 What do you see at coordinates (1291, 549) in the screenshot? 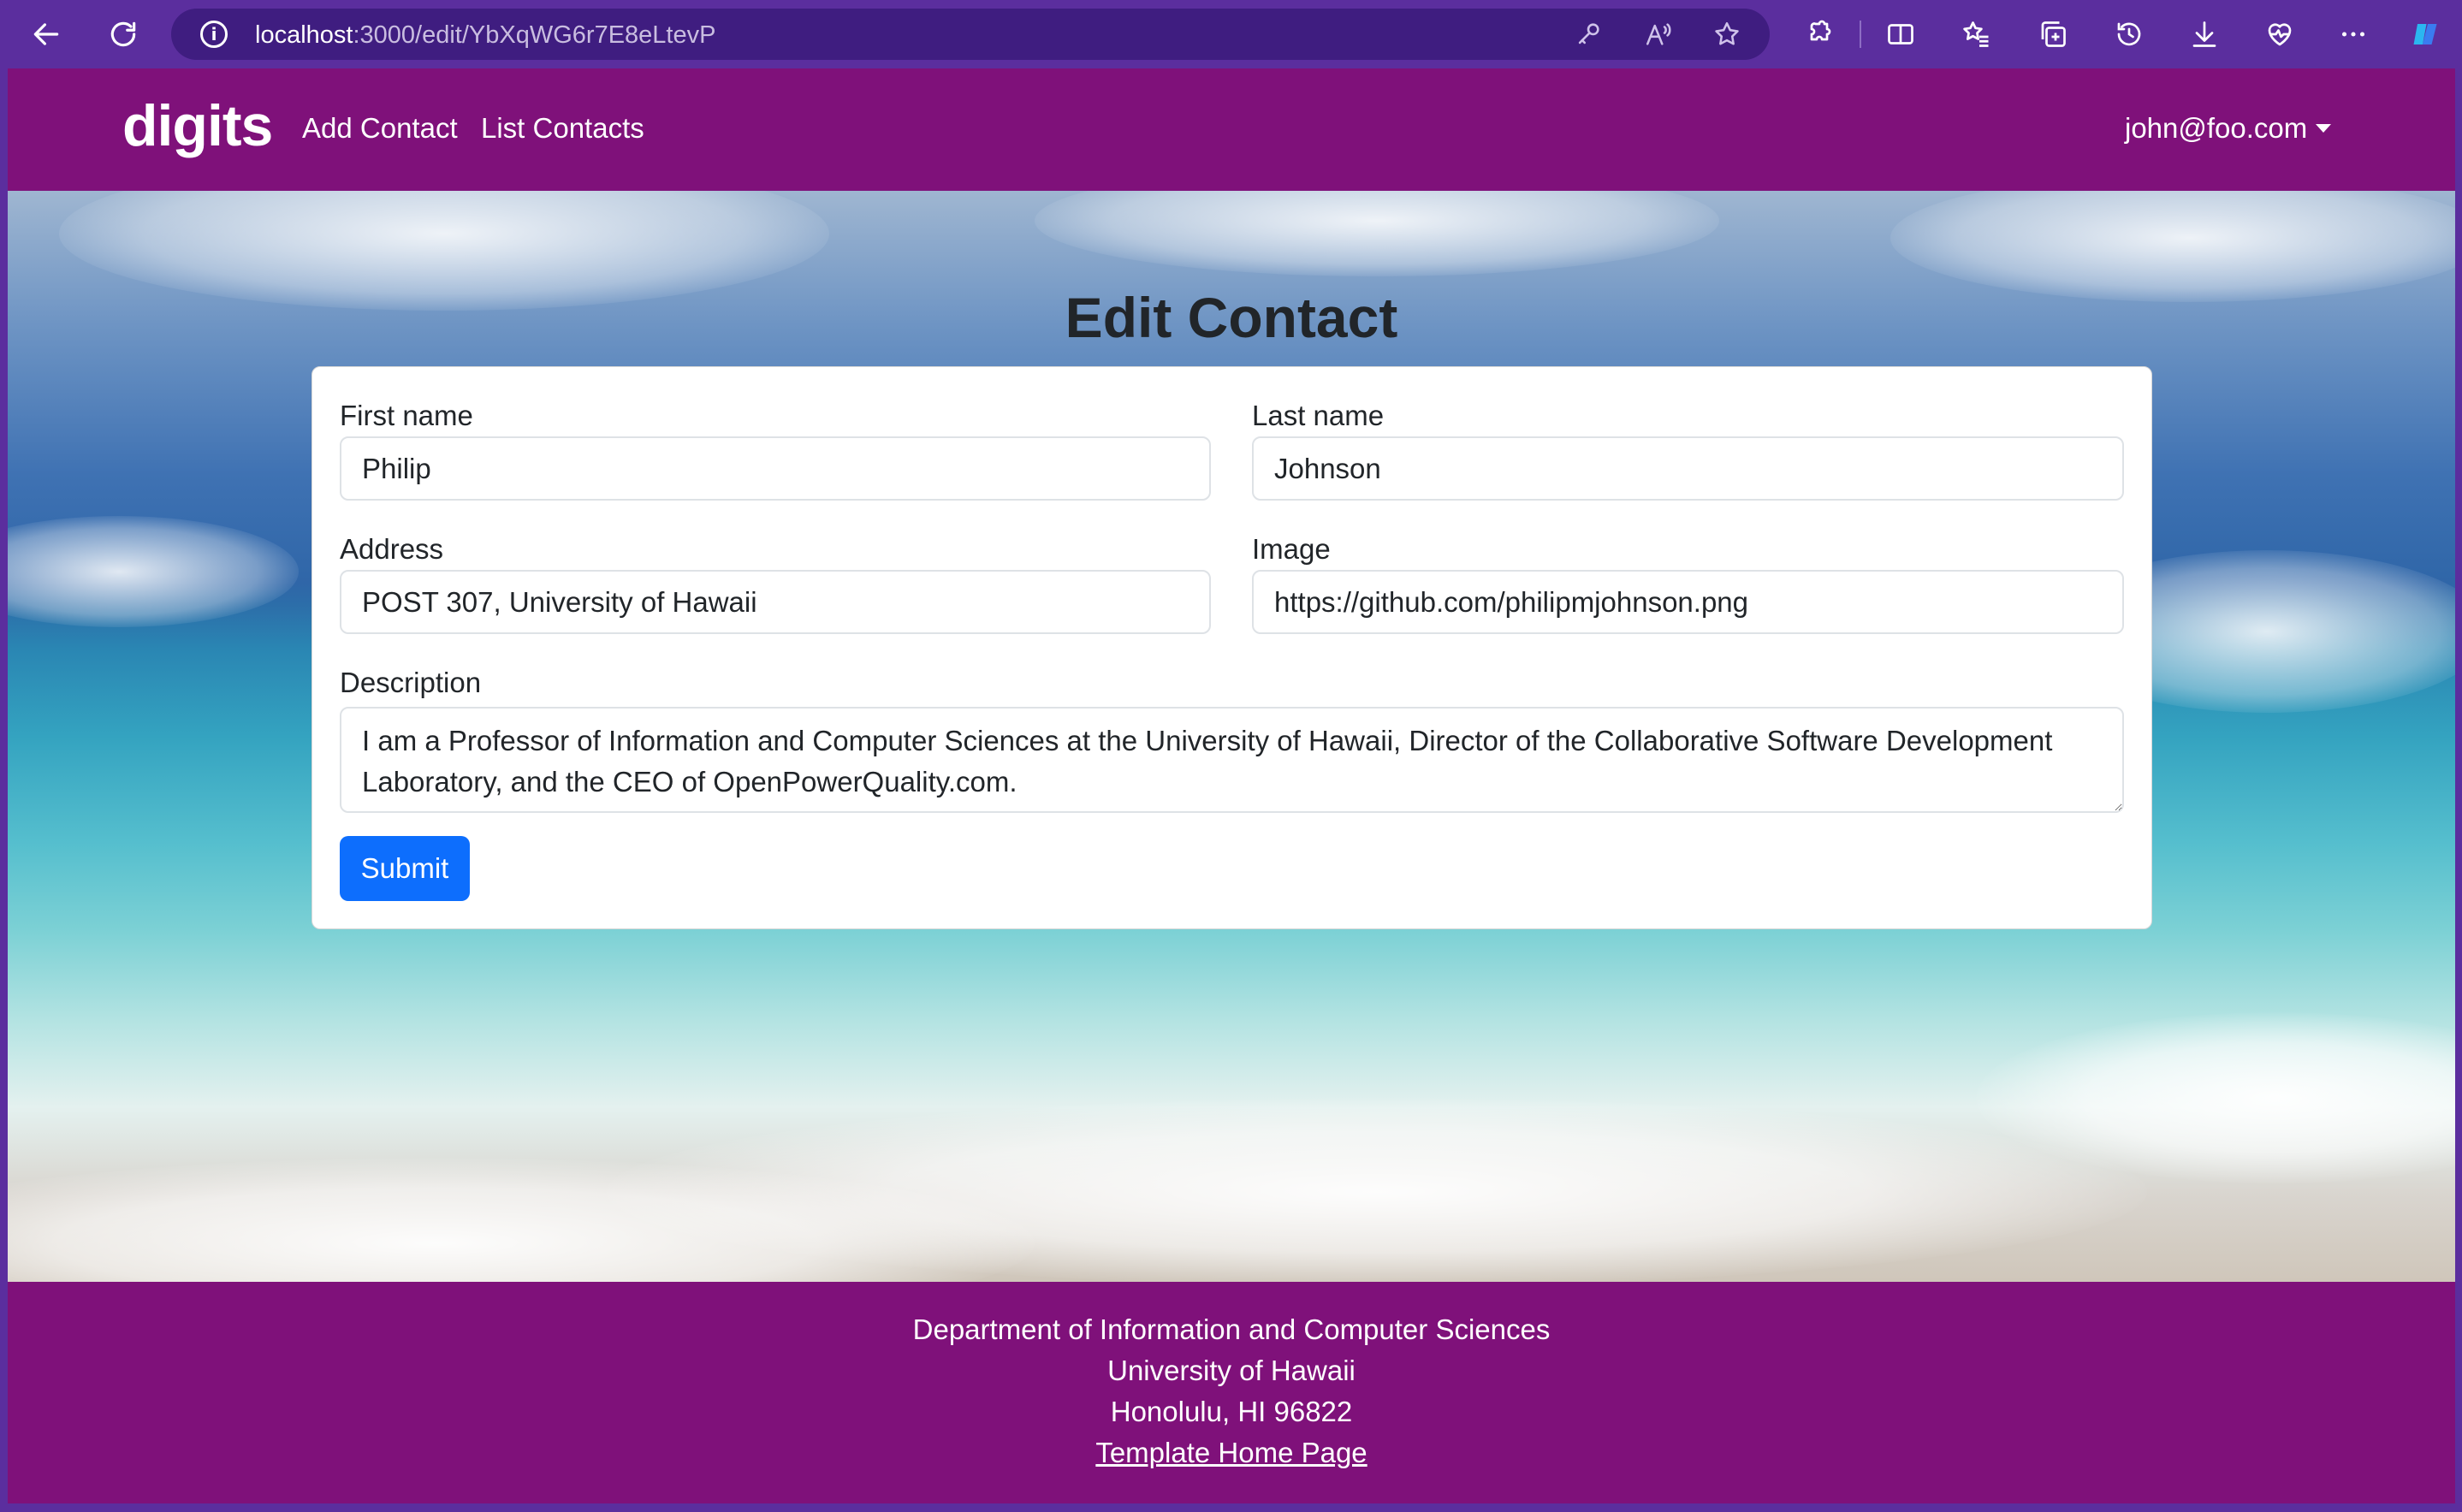
I see `image-label: Image` at bounding box center [1291, 549].